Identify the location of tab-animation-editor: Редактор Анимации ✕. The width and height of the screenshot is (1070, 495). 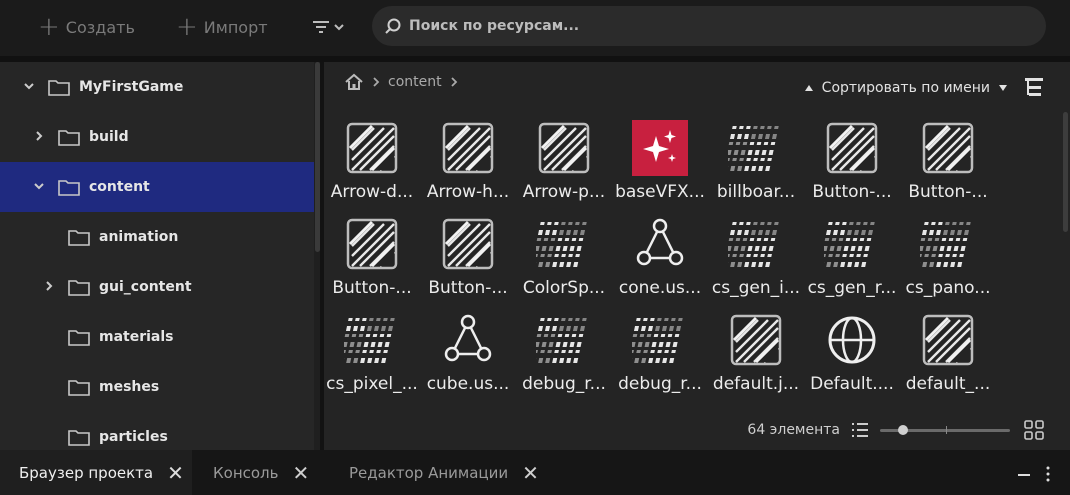
(444, 472).